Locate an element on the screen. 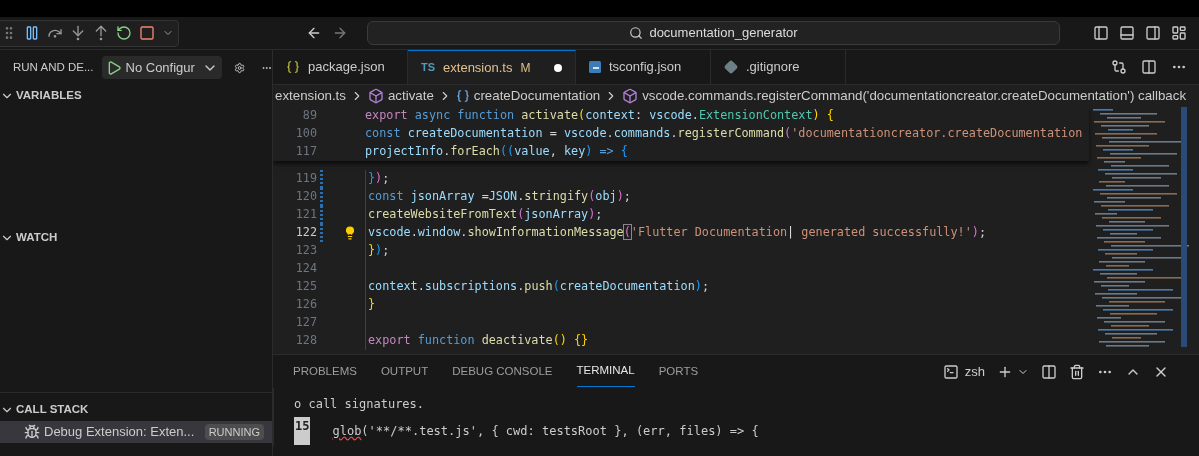 This screenshot has height=456, width=1199. configuration-dropdown: No Configur is located at coordinates (161, 67).